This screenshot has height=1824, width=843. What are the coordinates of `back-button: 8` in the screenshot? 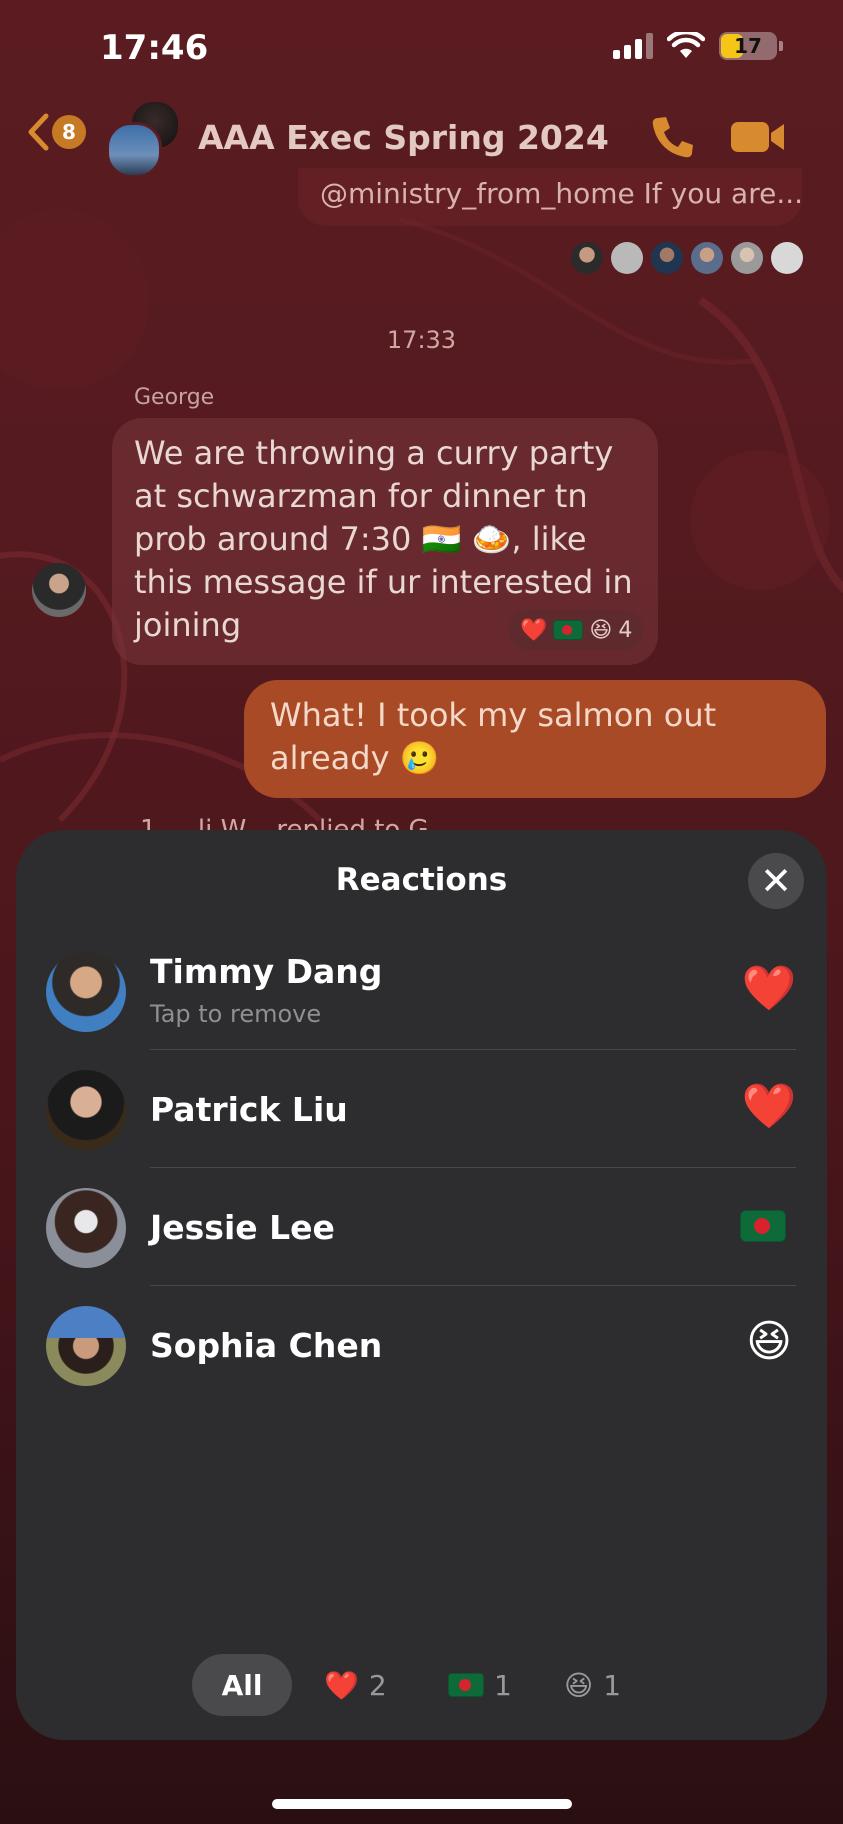 It's located at (56, 132).